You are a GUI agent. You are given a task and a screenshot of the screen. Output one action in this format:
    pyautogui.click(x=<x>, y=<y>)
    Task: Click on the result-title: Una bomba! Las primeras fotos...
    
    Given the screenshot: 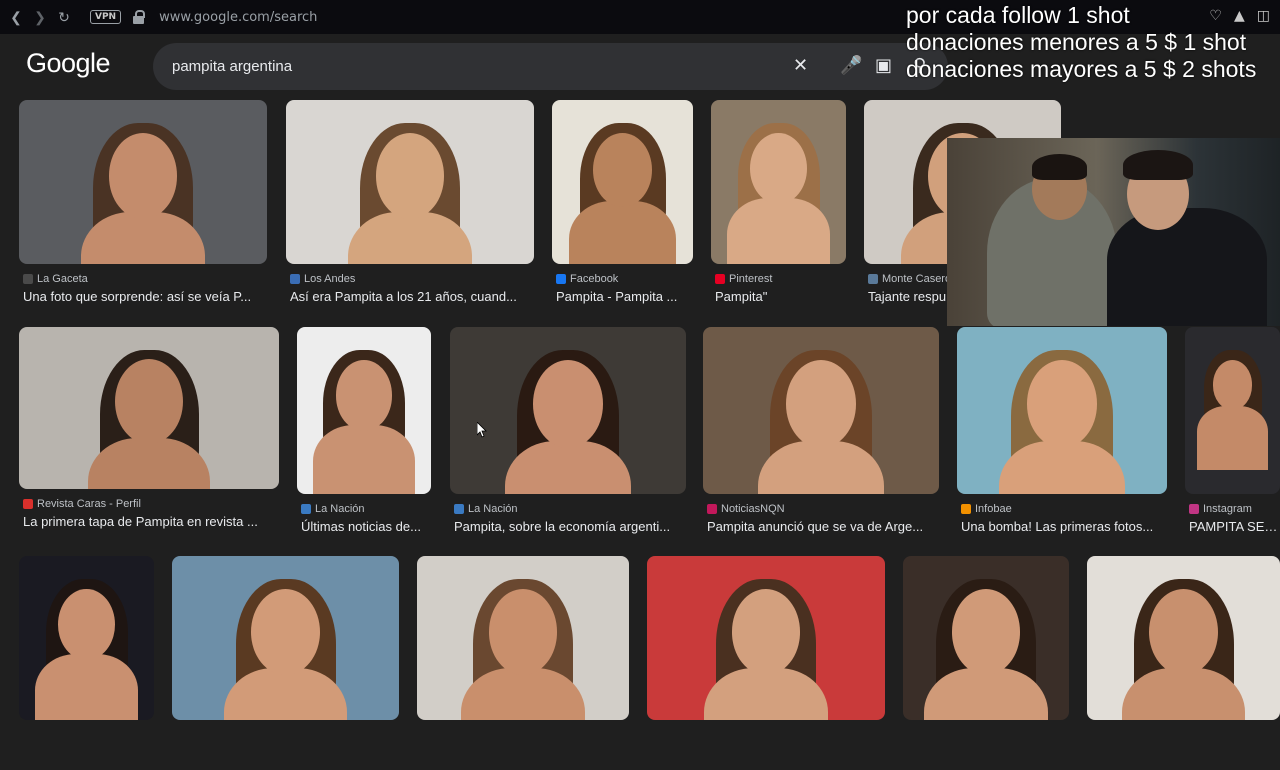 What is the action you would take?
    pyautogui.click(x=1064, y=526)
    